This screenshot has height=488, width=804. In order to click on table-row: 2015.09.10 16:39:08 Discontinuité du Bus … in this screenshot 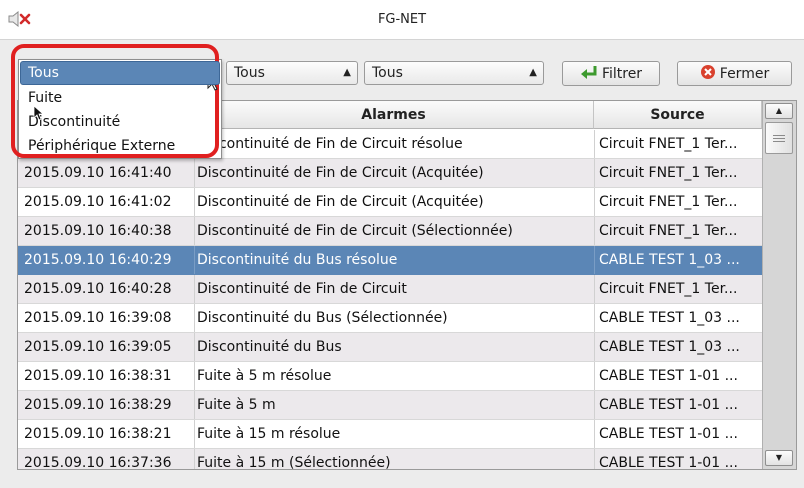, I will do `click(390, 318)`.